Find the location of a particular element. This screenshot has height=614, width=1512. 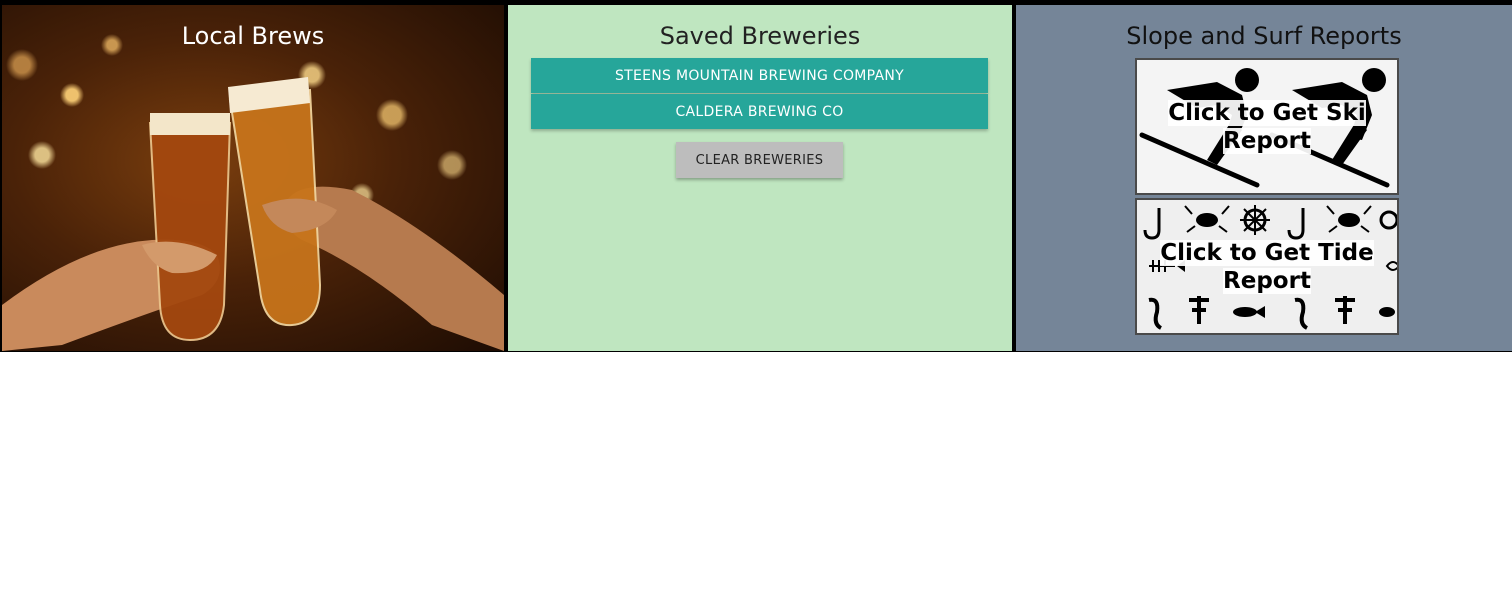

local-brews-title: Local Brews is located at coordinates (253, 36).